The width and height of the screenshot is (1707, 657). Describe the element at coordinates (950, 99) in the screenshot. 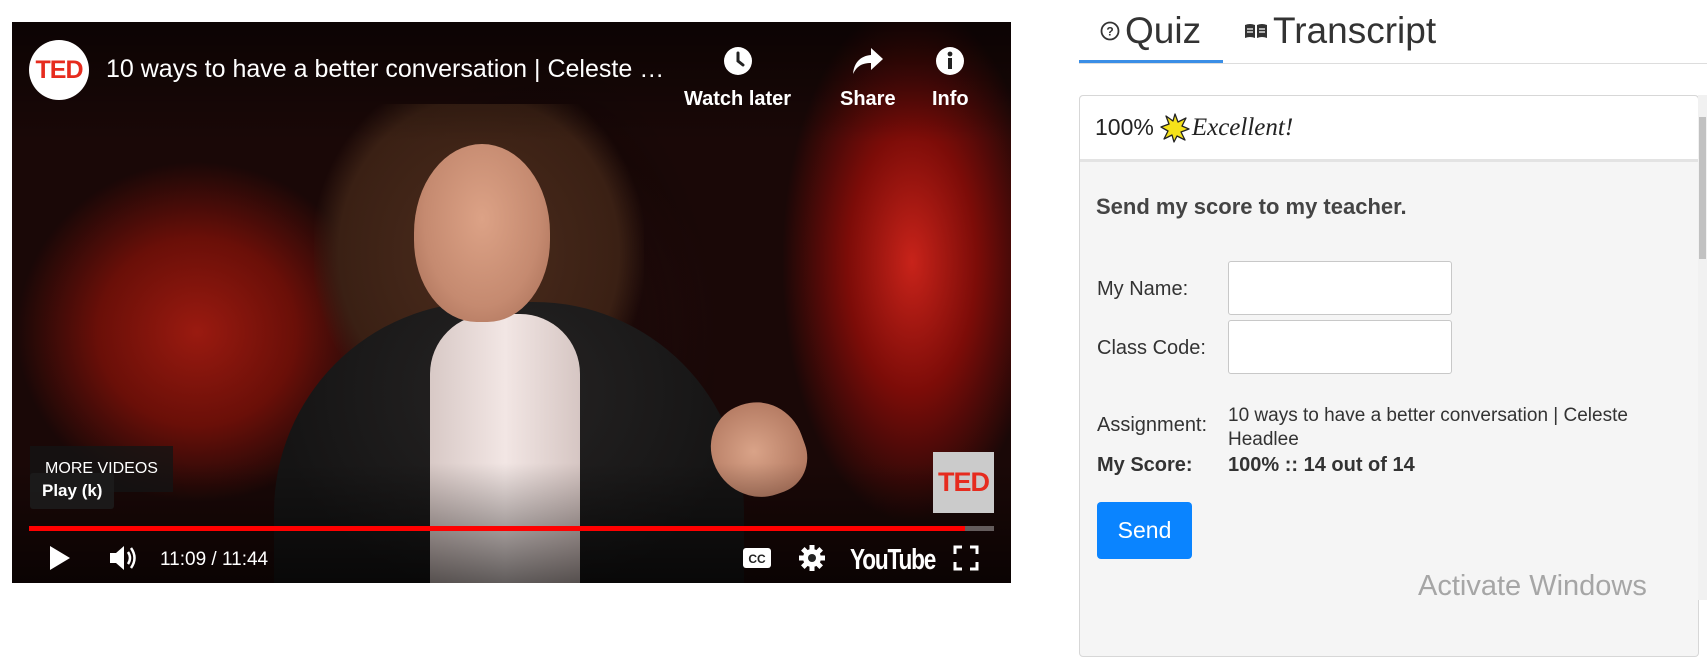

I see `info-label: Info` at that location.